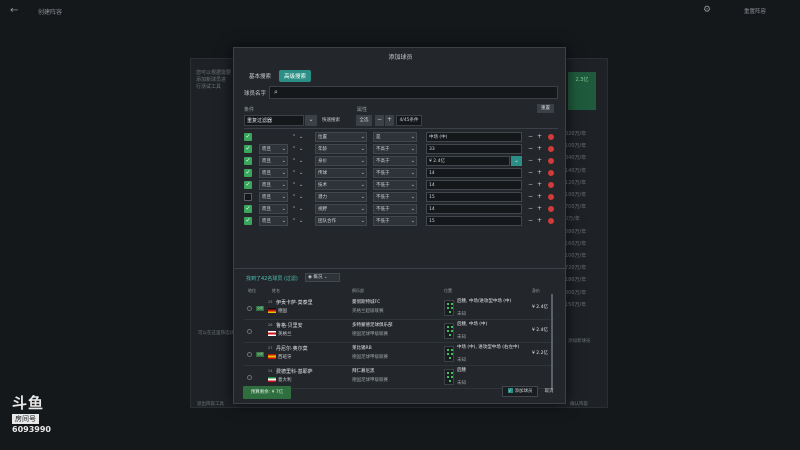 The width and height of the screenshot is (800, 450). Describe the element at coordinates (341, 149) in the screenshot. I see `attribute-select: 年龄 ⌄` at that location.